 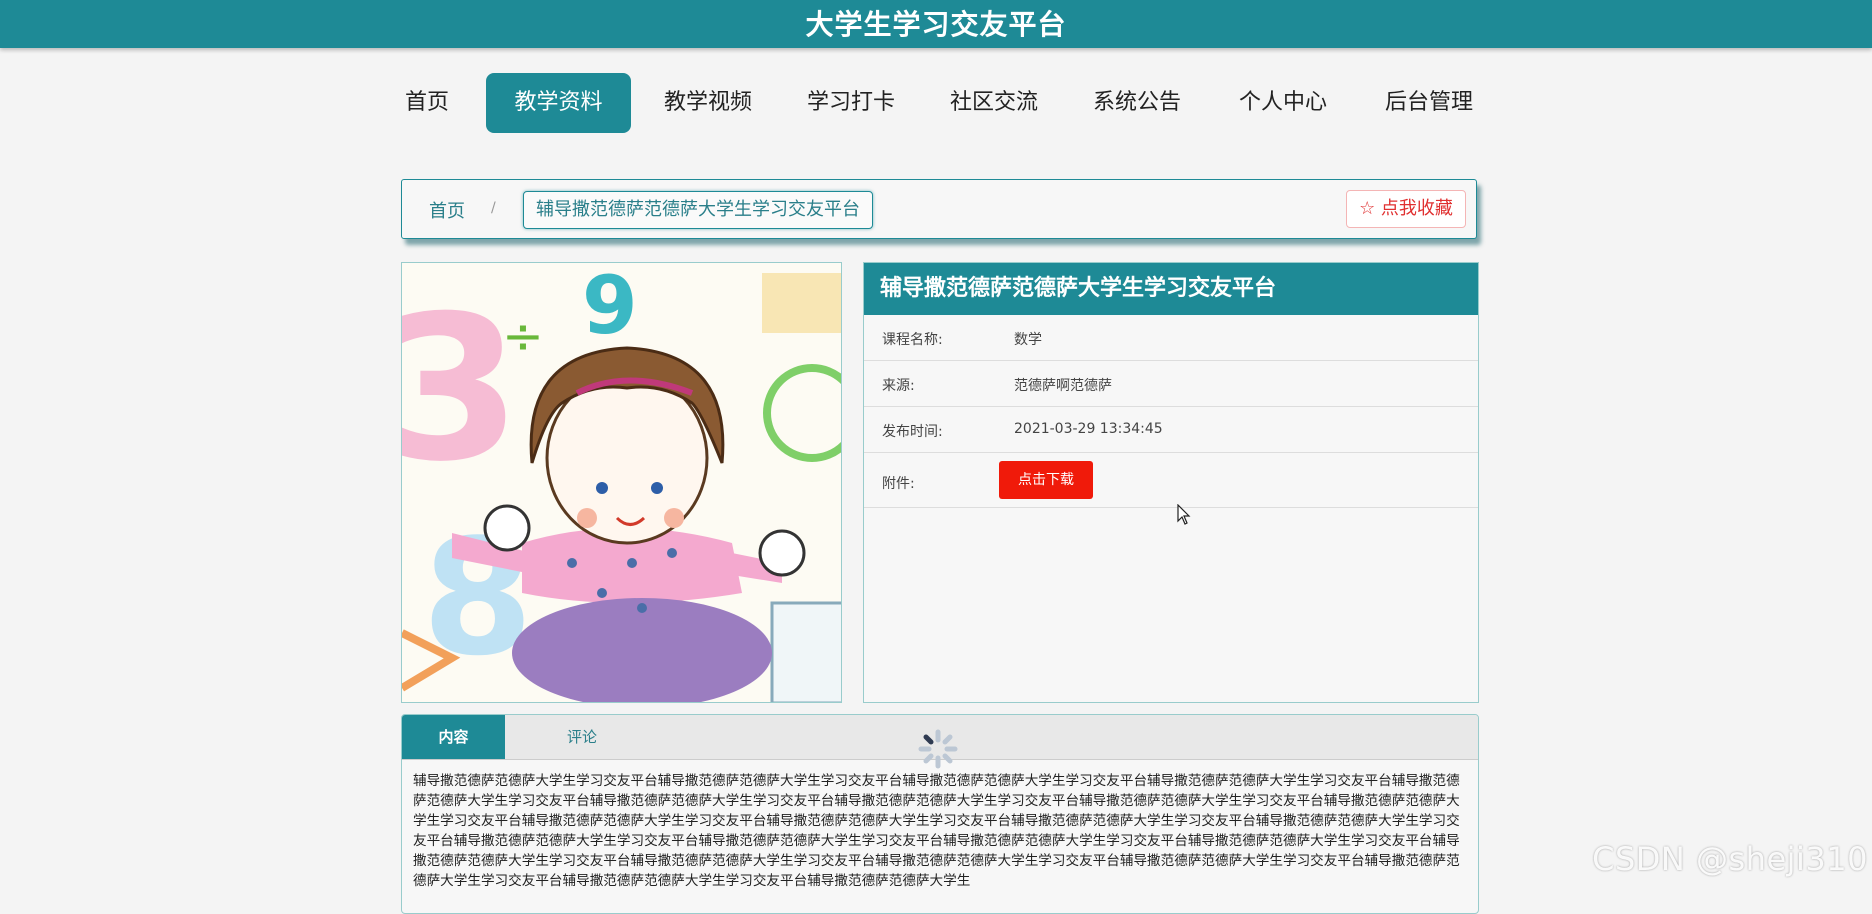 What do you see at coordinates (1171, 430) in the screenshot?
I see `info-row-publish-time: 发布时间: 2021-03-29 13:34:45` at bounding box center [1171, 430].